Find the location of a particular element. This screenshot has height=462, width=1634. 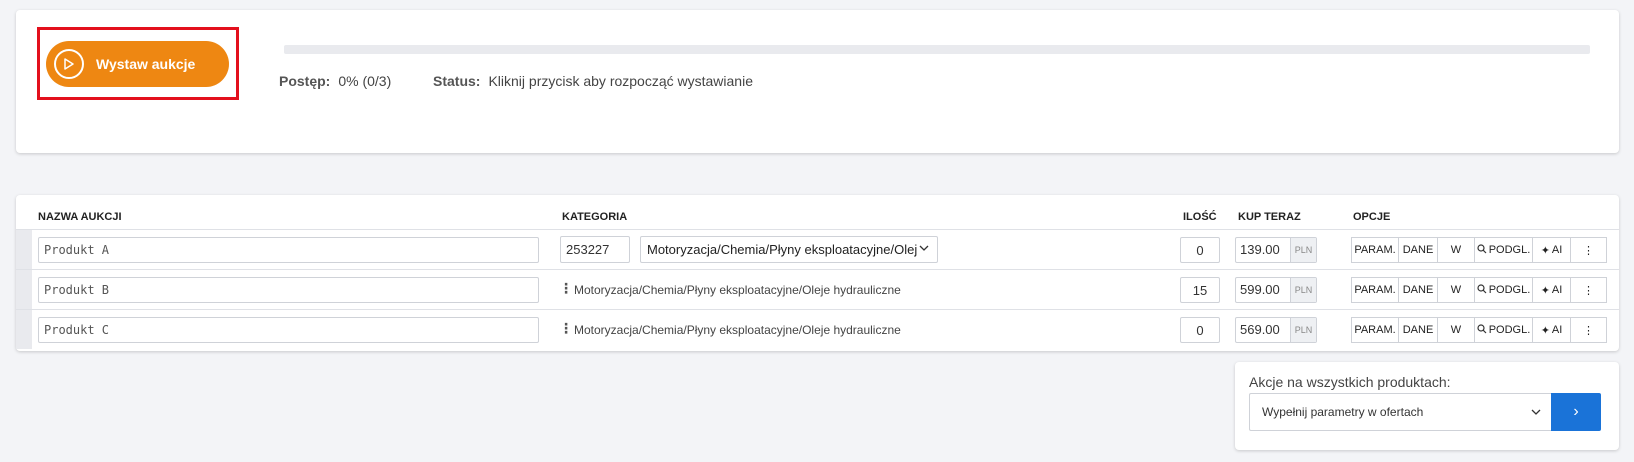

header-options: OPCJE is located at coordinates (1372, 217).